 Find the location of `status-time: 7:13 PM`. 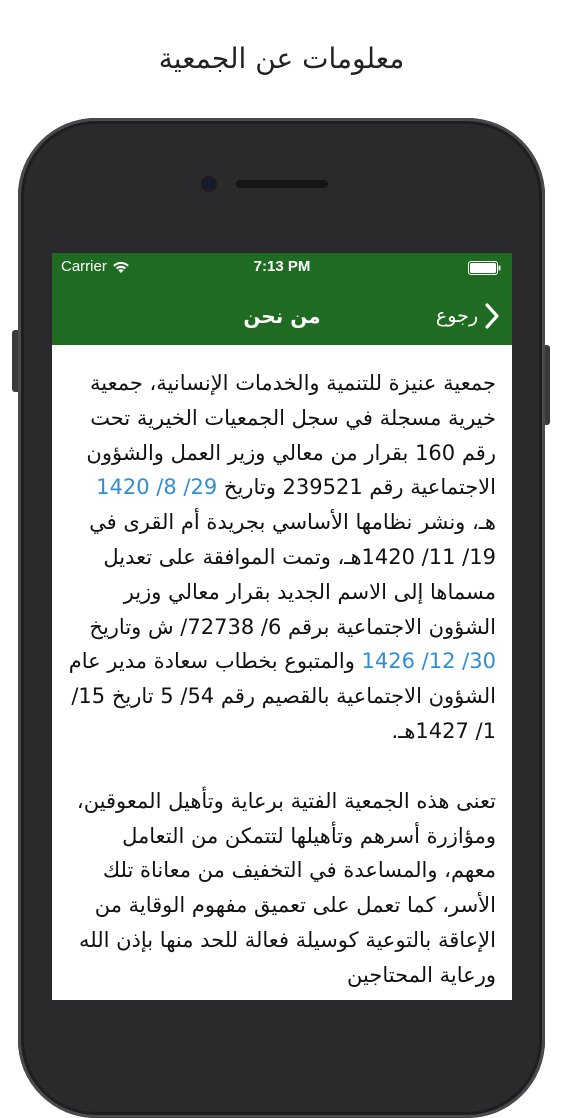

status-time: 7:13 PM is located at coordinates (282, 266).